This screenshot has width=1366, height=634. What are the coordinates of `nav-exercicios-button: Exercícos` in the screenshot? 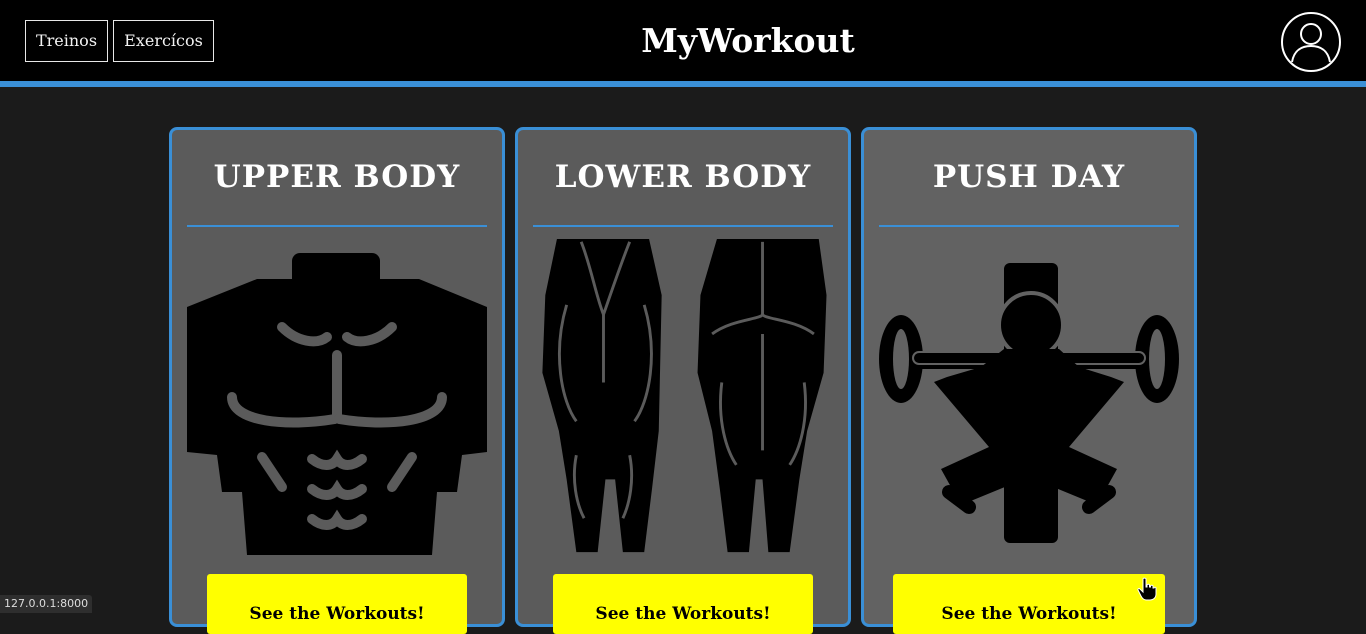 It's located at (163, 41).